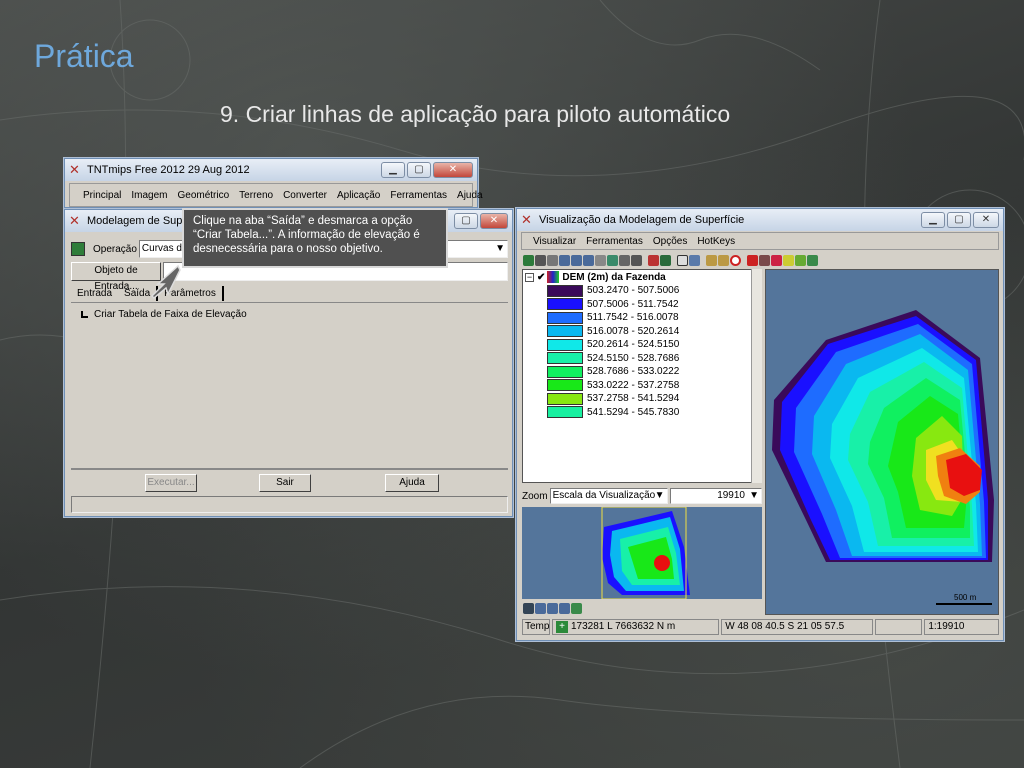 This screenshot has height=768, width=1024. I want to click on locator-toolbar, so click(553, 608).